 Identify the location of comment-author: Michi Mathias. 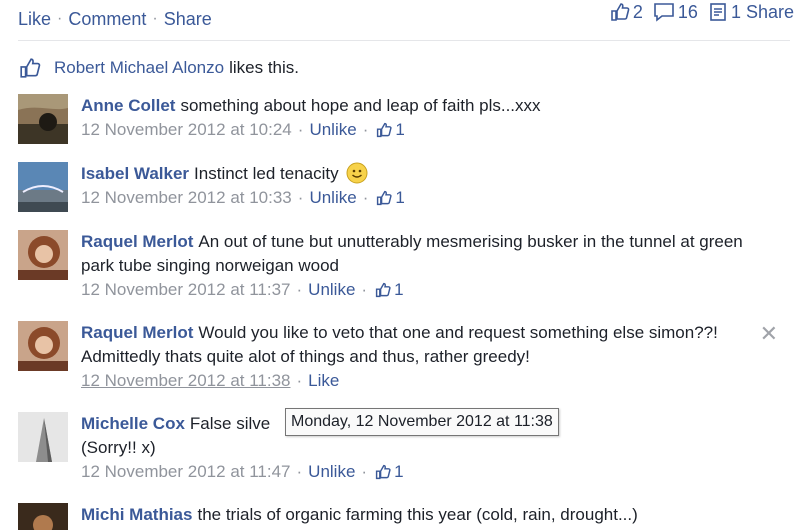
(136, 514).